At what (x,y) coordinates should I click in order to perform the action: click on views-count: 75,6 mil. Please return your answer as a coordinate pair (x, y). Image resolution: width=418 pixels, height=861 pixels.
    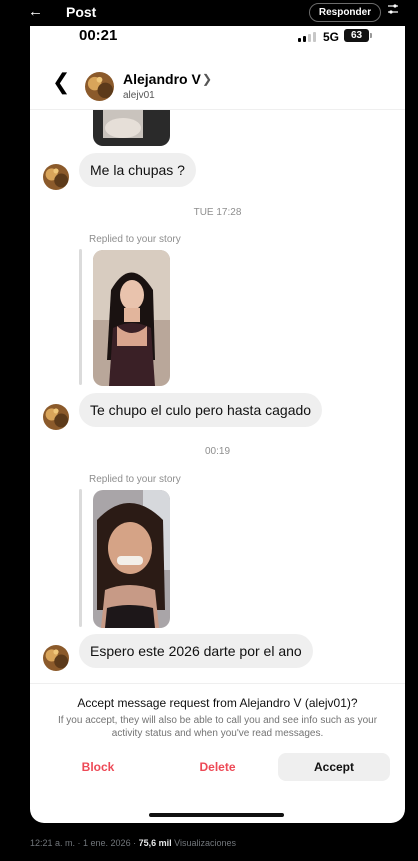
    Looking at the image, I should click on (155, 843).